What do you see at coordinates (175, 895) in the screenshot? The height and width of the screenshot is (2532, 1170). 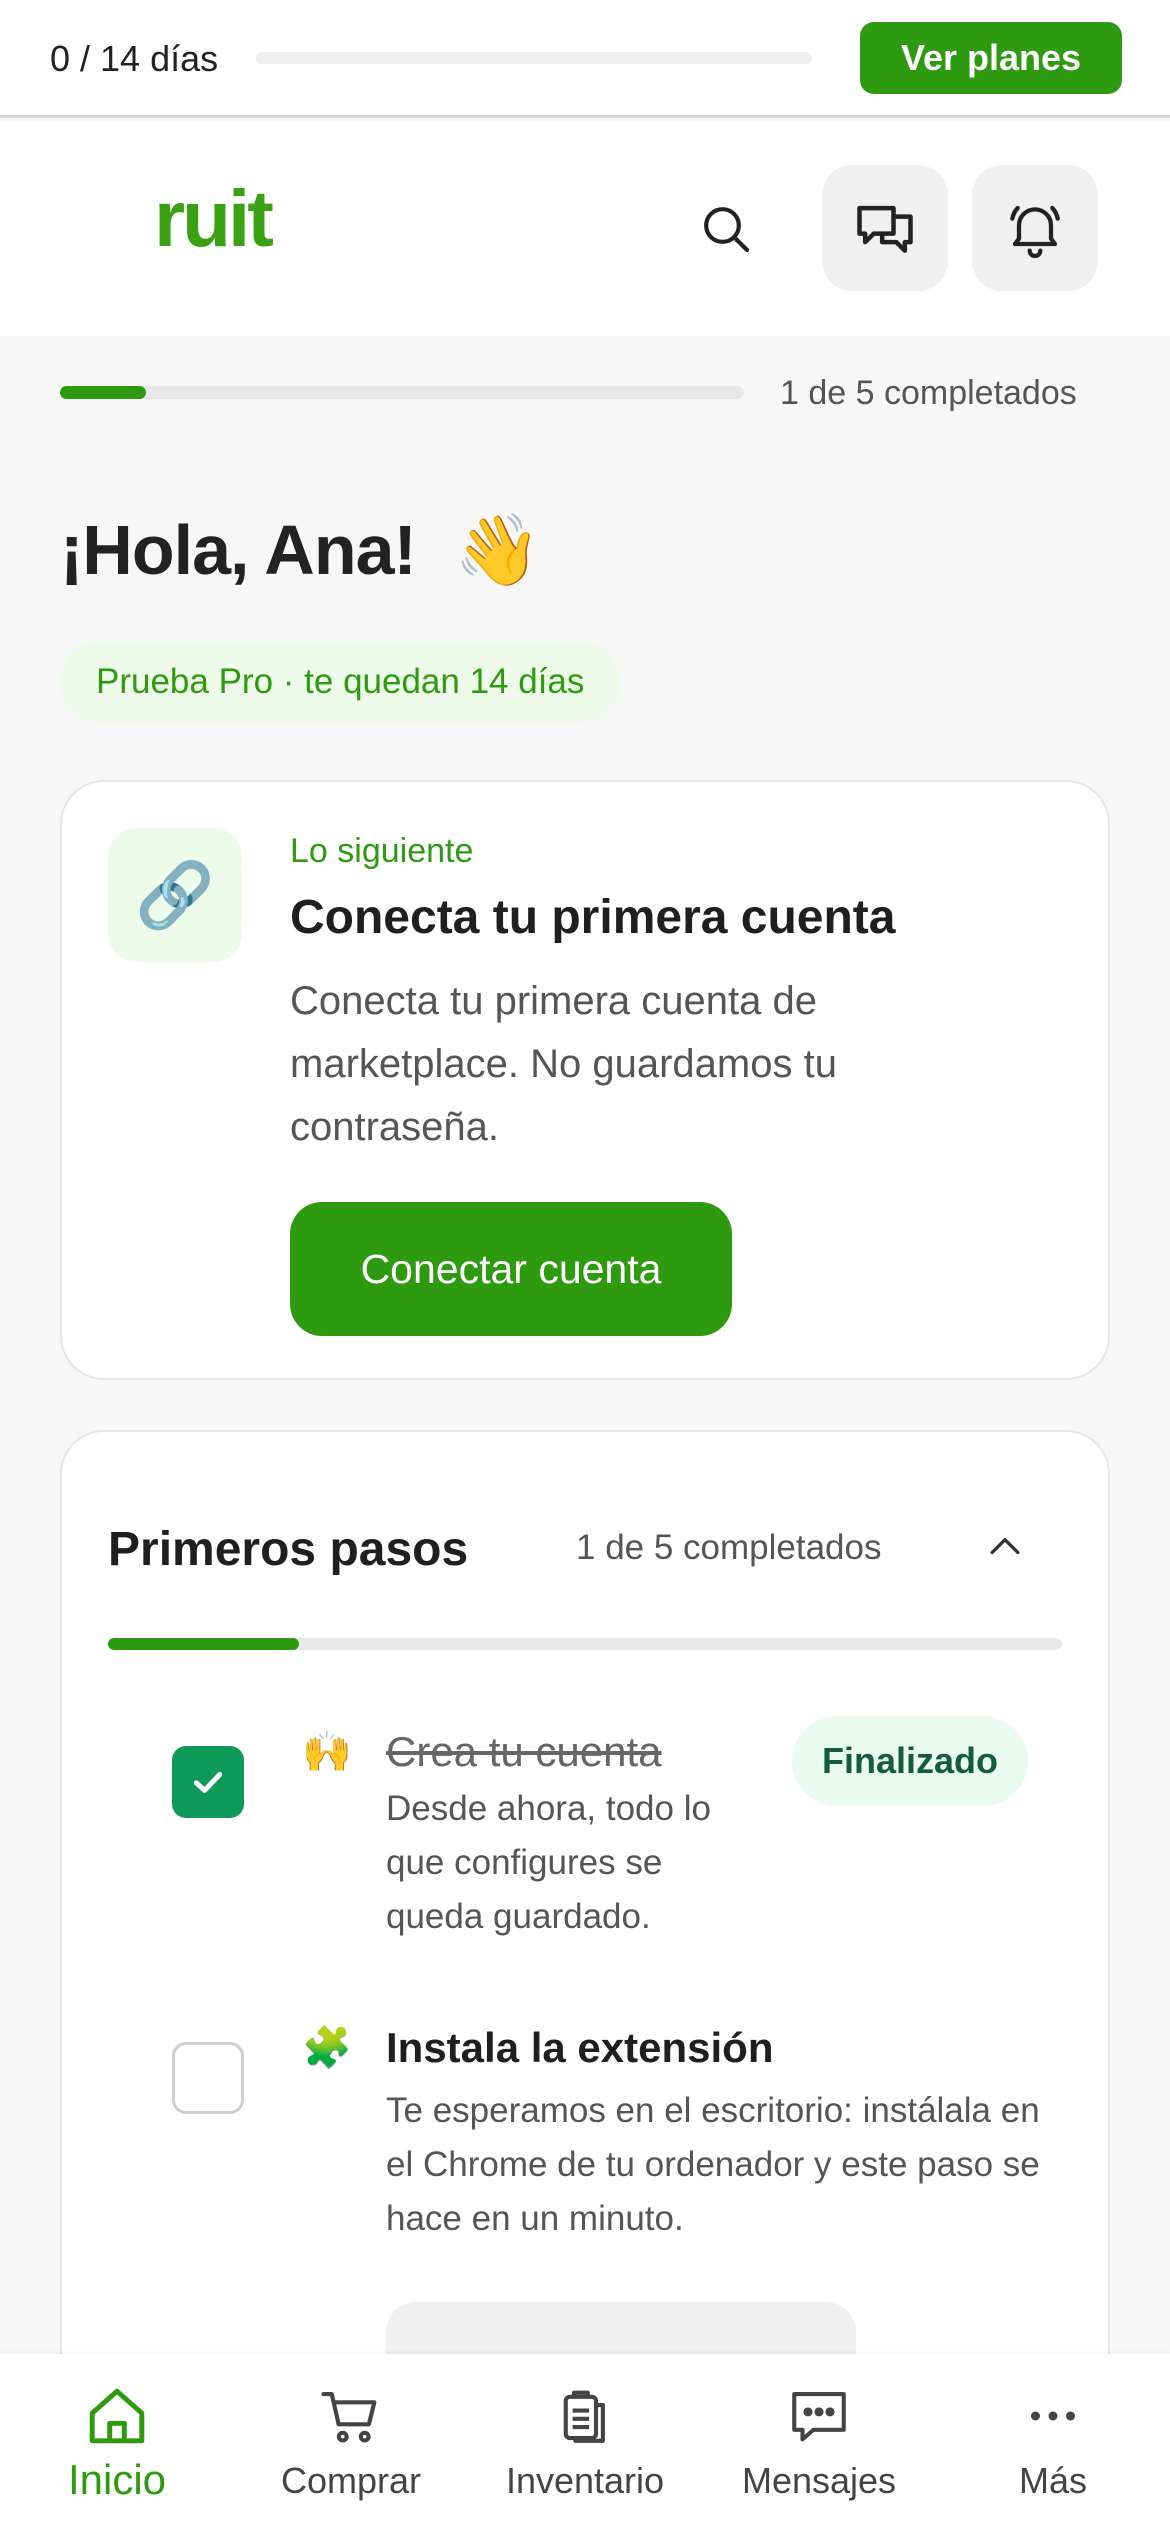 I see `link-icon: 🔗` at bounding box center [175, 895].